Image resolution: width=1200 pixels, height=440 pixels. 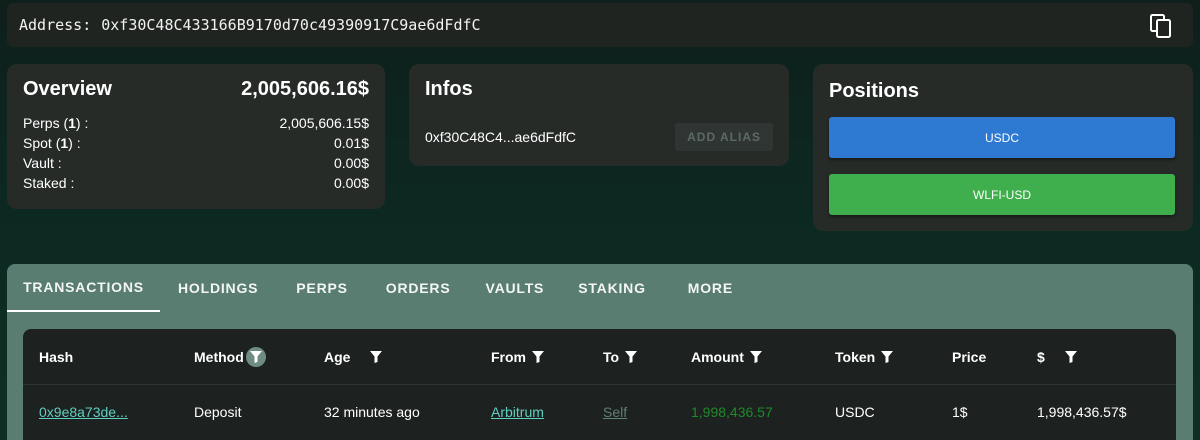 What do you see at coordinates (732, 412) in the screenshot?
I see `tx-amount: 1,998,436.57` at bounding box center [732, 412].